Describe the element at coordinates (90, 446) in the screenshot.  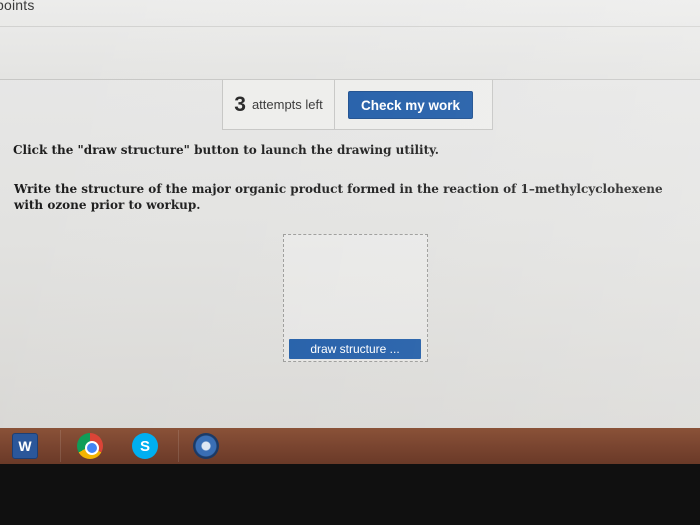
I see `chrome-icon` at that location.